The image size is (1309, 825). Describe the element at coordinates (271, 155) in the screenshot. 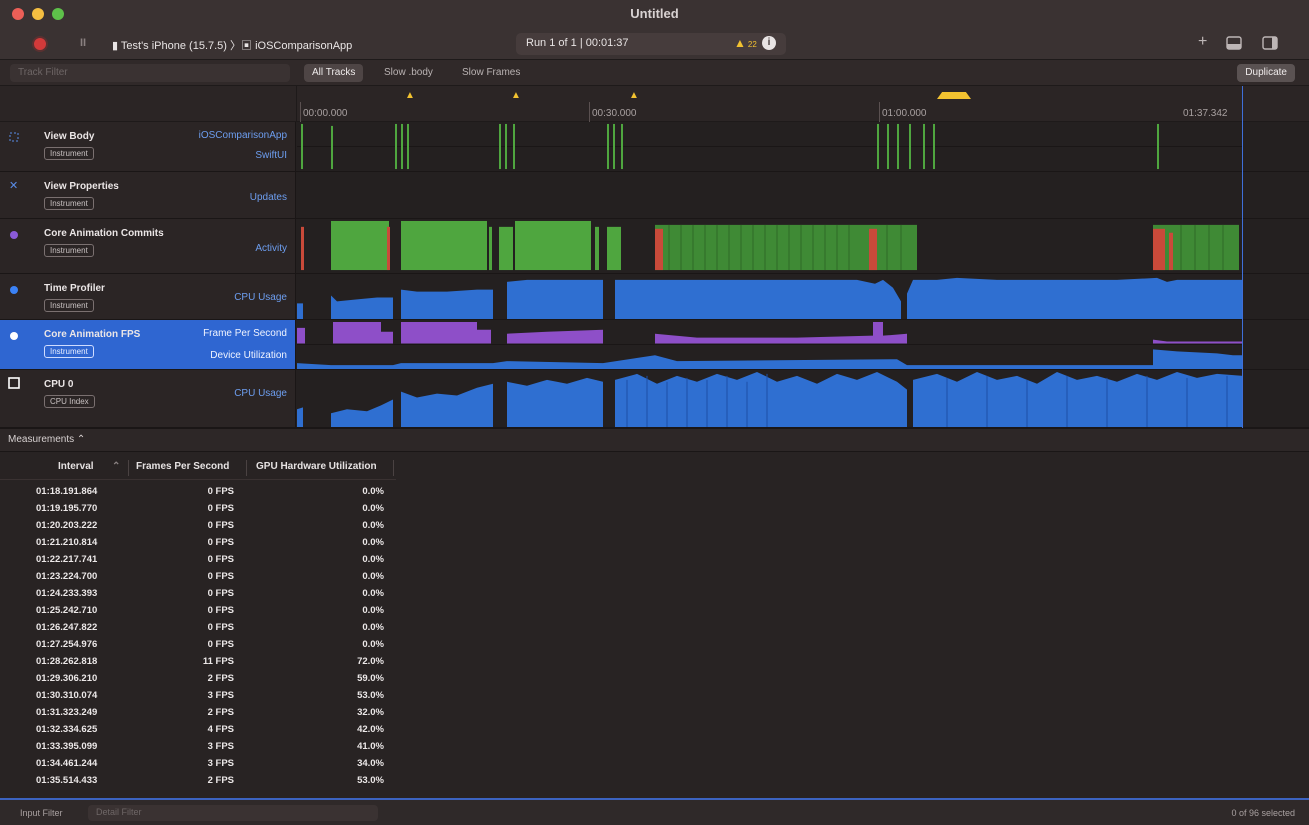

I see `track-subtitle: SwiftUI` at that location.